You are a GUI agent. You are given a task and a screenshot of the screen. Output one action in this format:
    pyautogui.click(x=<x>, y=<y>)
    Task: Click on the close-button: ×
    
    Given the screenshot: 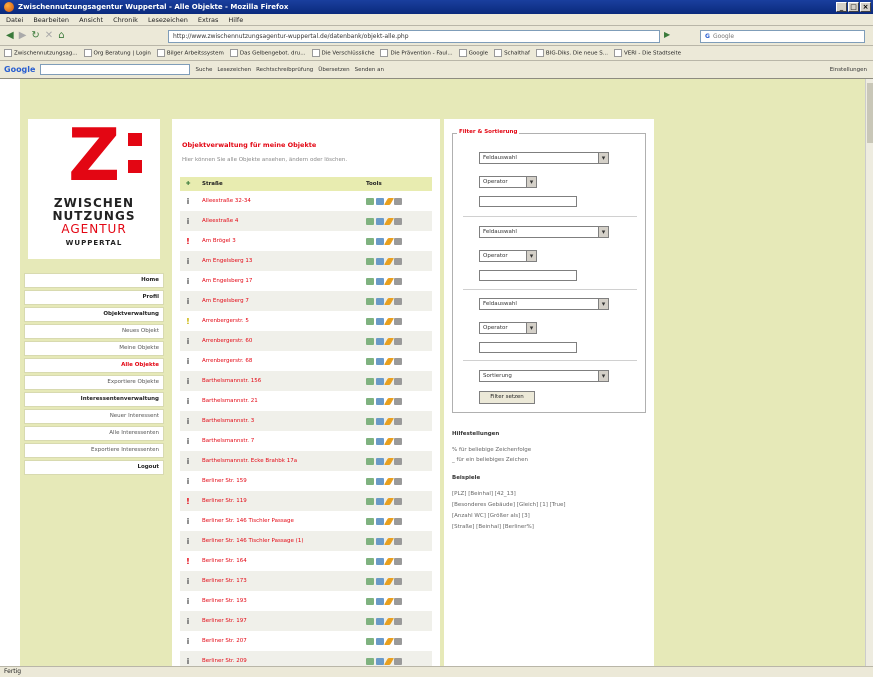 What is the action you would take?
    pyautogui.click(x=865, y=7)
    